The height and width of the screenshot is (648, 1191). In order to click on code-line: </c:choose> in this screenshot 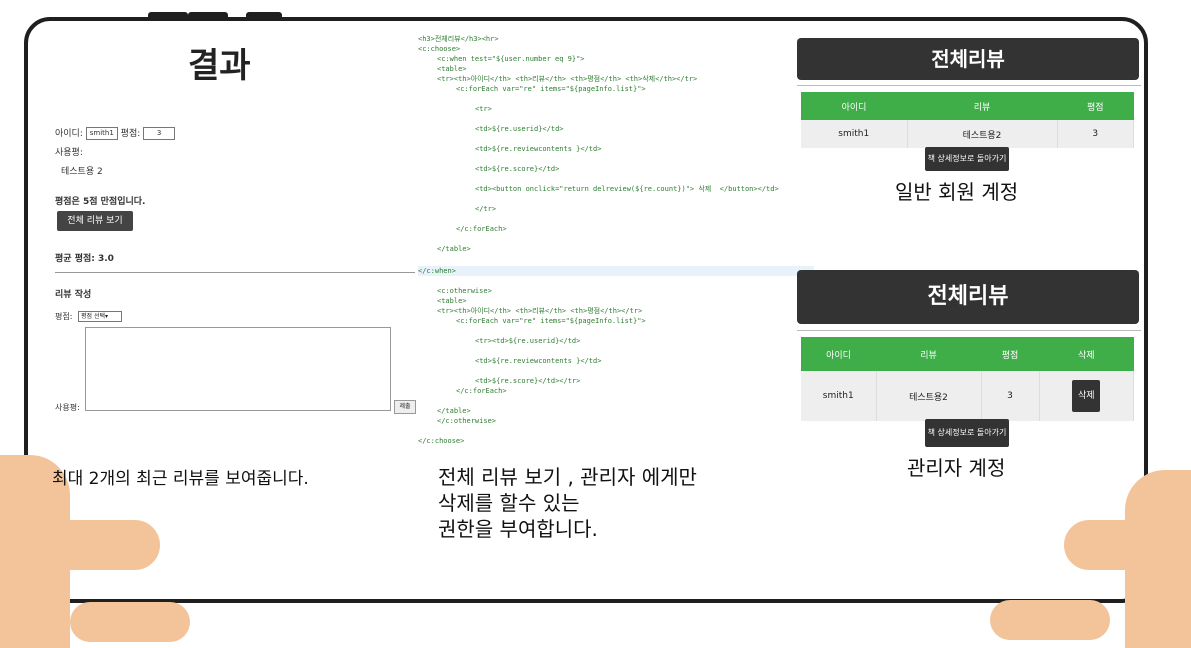, I will do `click(441, 441)`.